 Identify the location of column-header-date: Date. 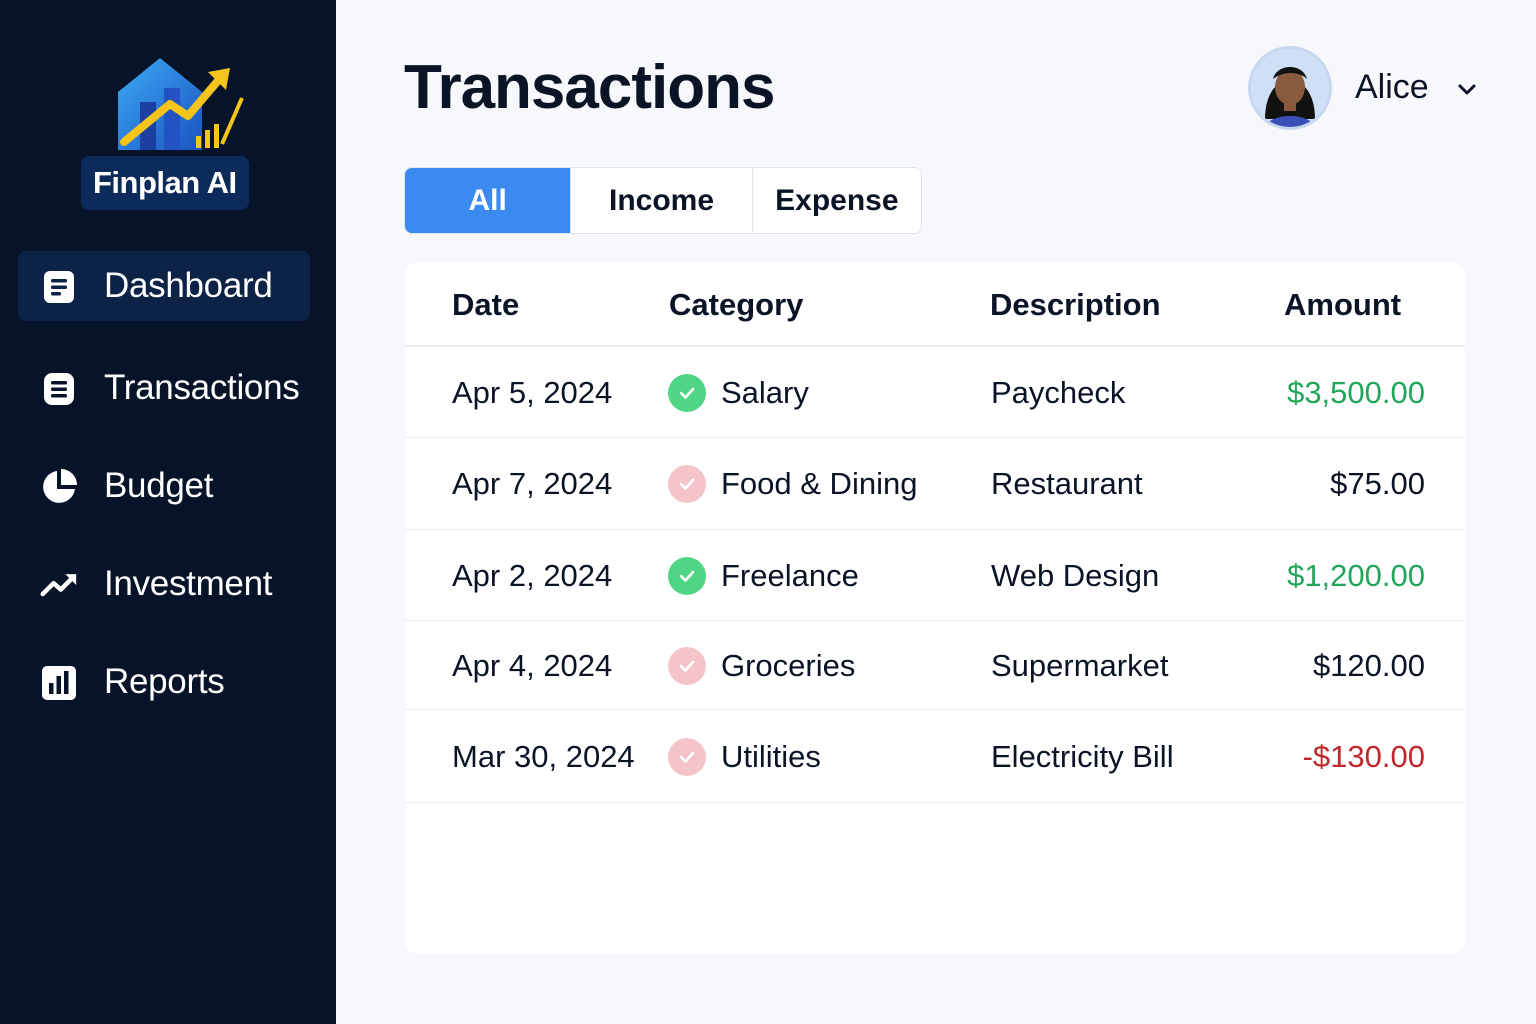
(485, 305).